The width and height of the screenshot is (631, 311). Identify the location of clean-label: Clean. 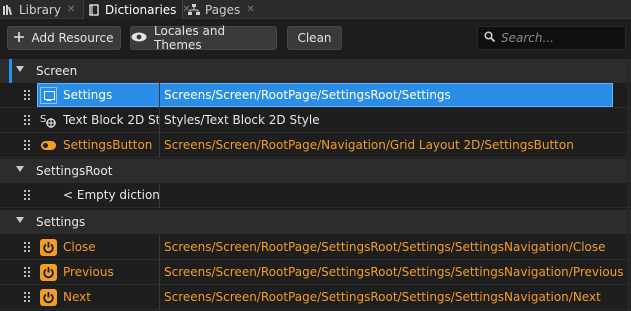
(314, 38).